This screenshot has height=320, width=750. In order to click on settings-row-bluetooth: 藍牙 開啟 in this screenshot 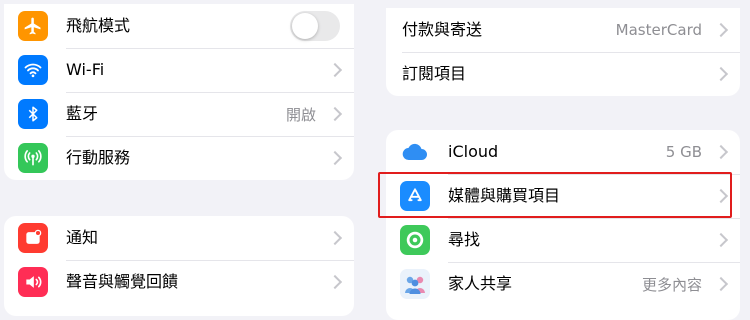, I will do `click(179, 114)`.